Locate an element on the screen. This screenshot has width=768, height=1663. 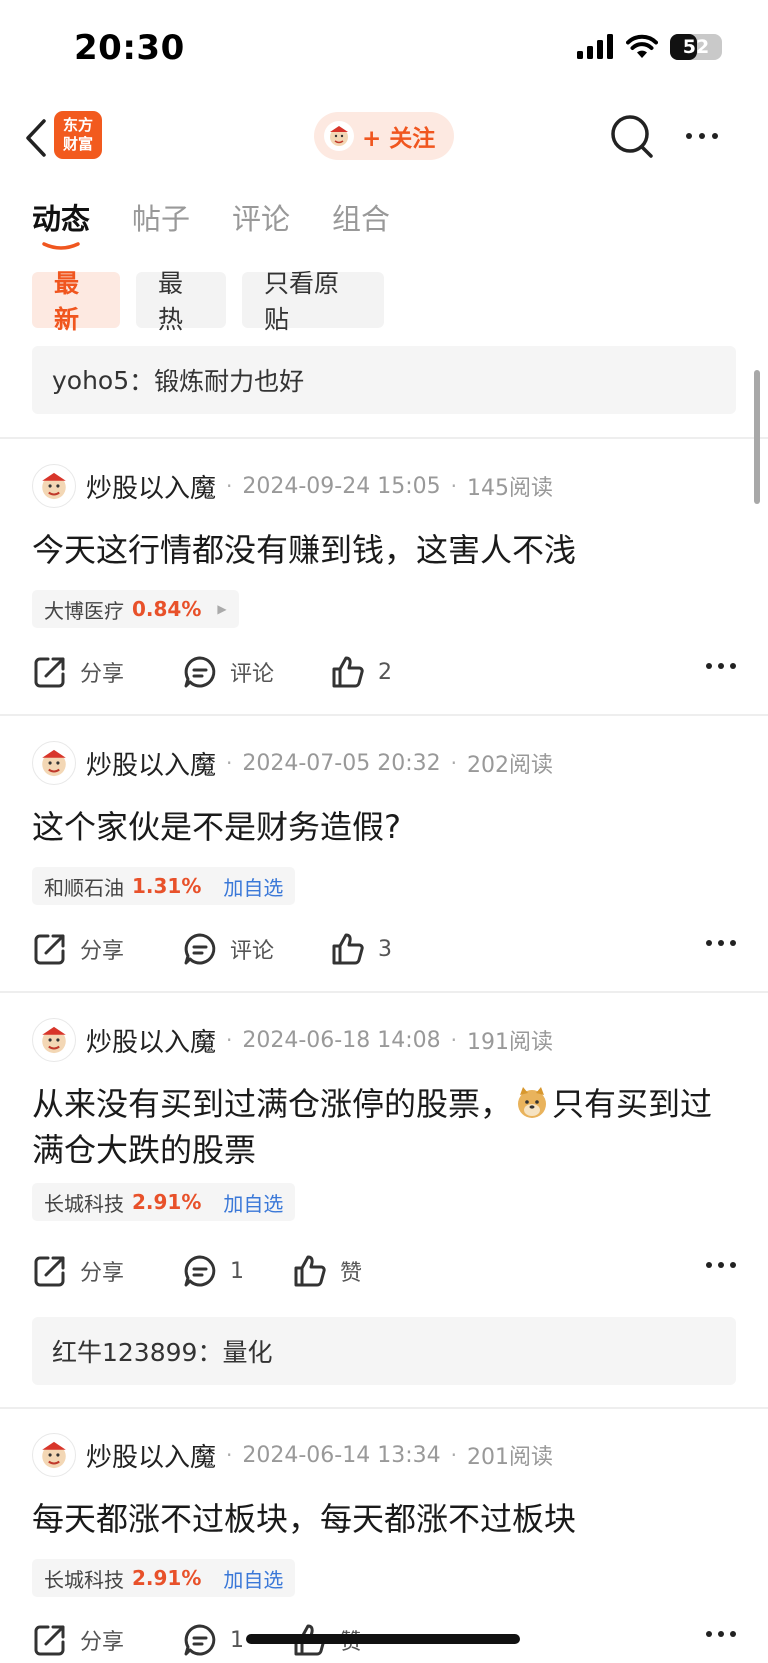
tab-dynamics: 动态 is located at coordinates (61, 223).